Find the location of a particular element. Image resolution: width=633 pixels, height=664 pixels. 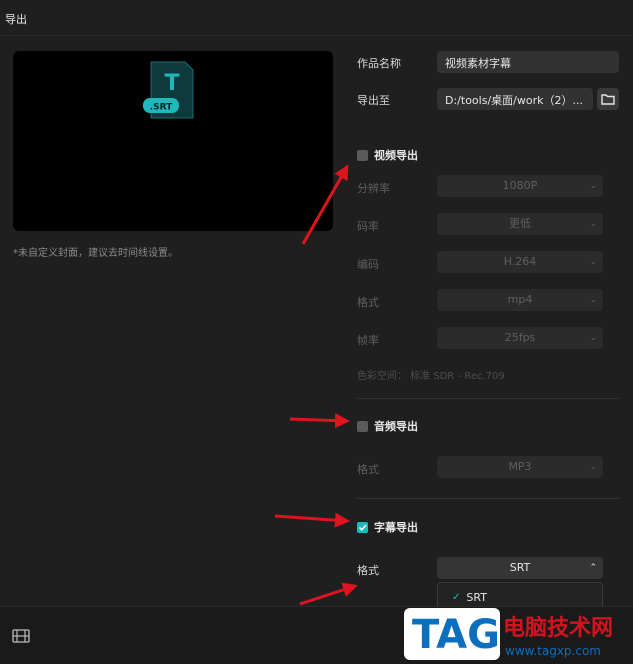

video-format-select: mp4 ⌄ is located at coordinates (520, 300).